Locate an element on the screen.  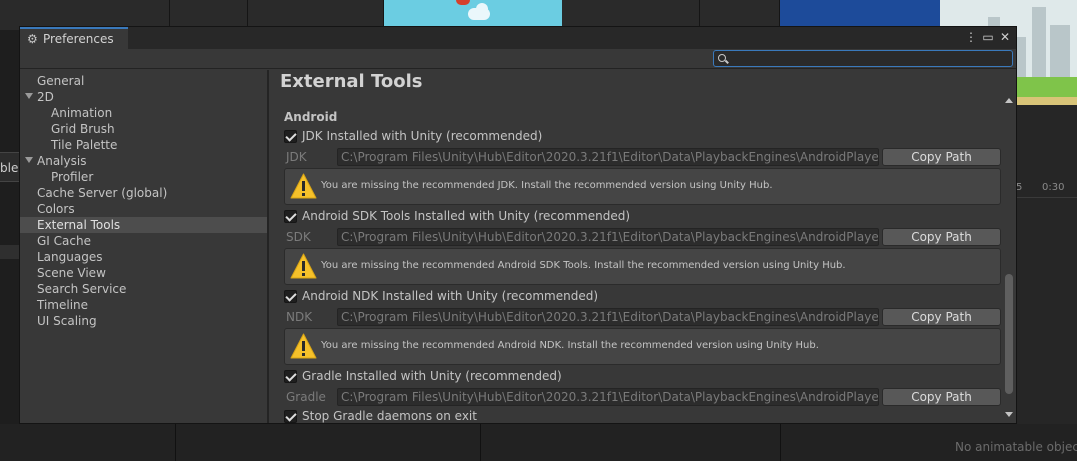
sidebar-item-label: Scene View is located at coordinates (71, 273).